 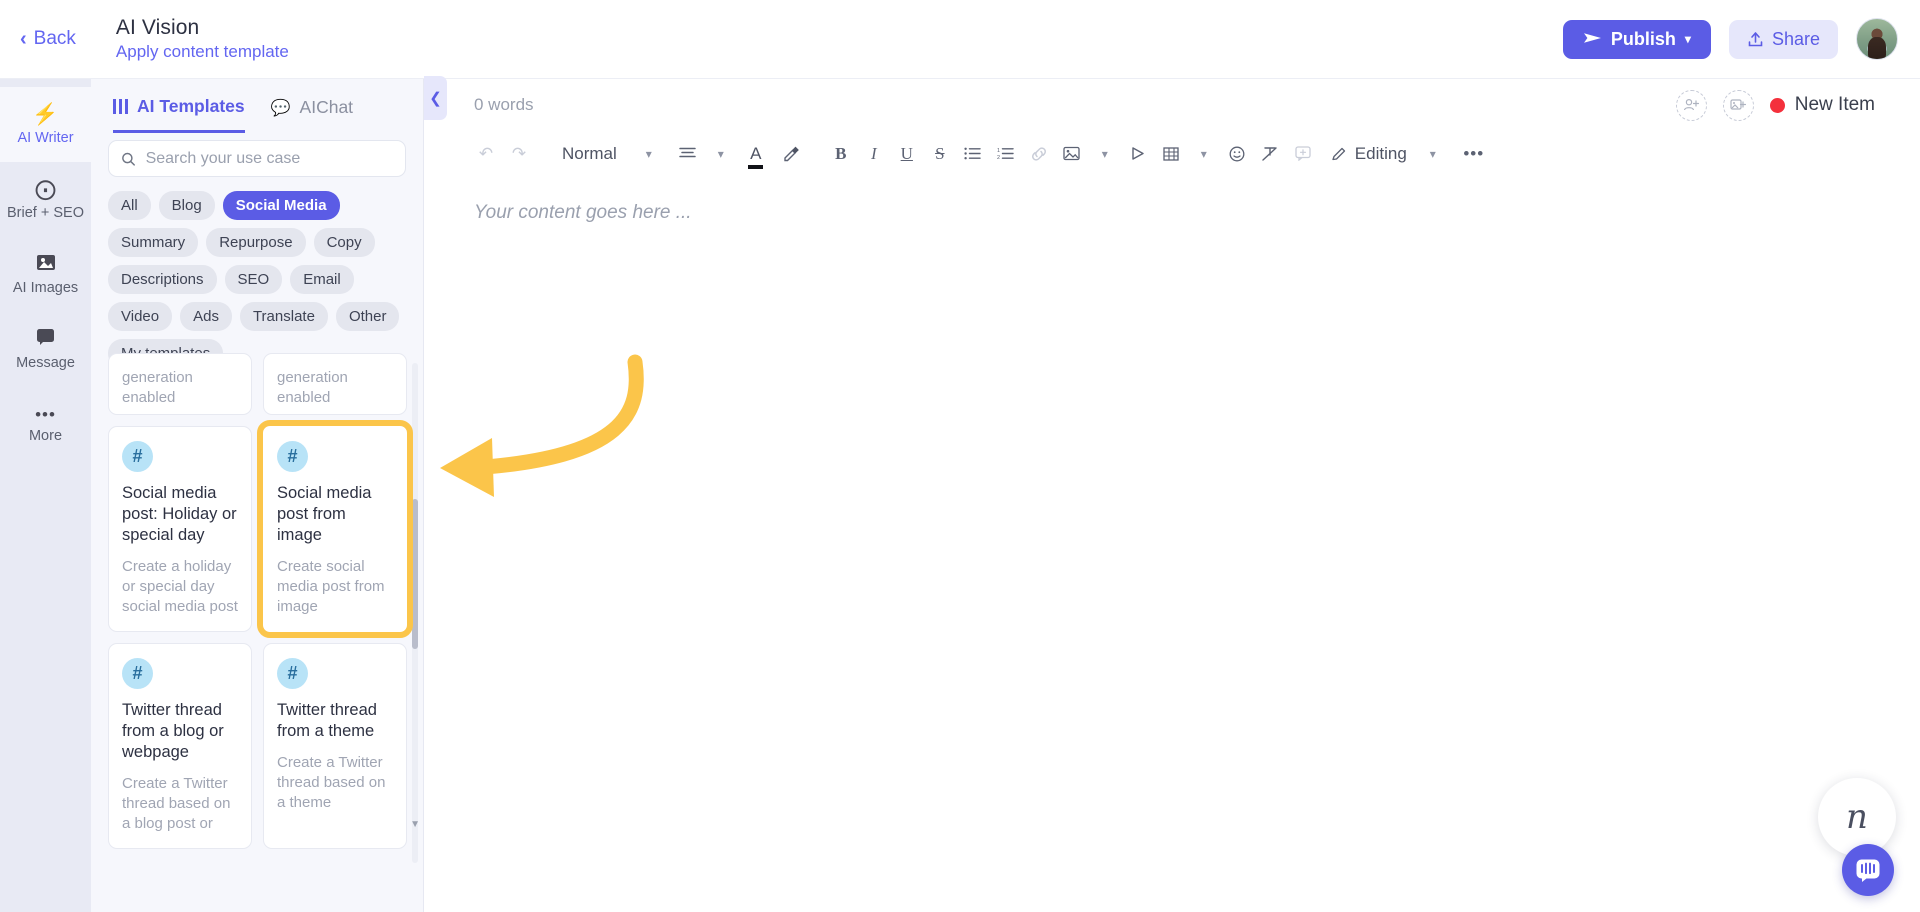 I want to click on chat-bubbles-icon: 💬, so click(x=280, y=108).